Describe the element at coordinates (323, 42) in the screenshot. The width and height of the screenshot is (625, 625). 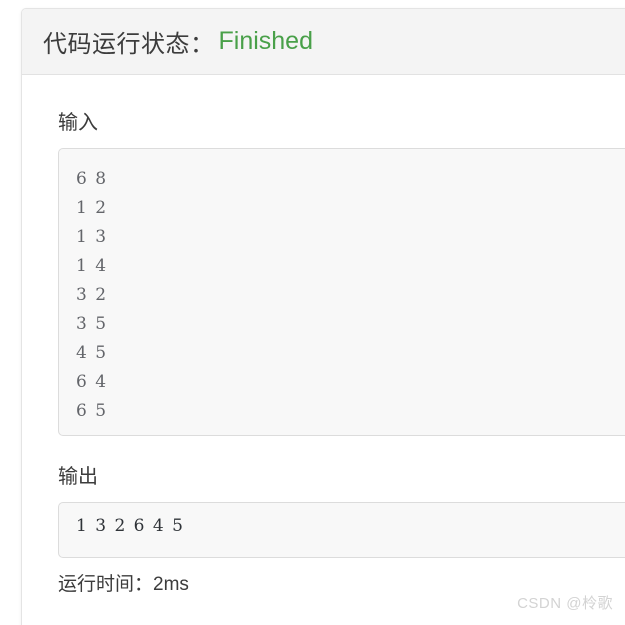
I see `card-header: 代码运行状态： Finished` at that location.